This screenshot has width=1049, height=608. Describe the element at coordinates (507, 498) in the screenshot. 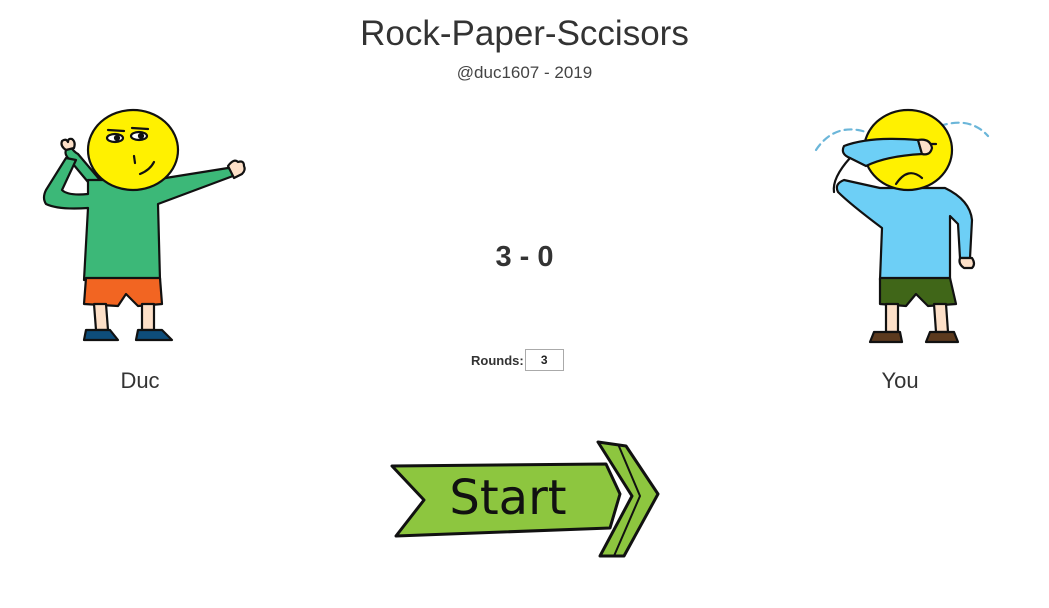

I see `start-label: Start` at that location.